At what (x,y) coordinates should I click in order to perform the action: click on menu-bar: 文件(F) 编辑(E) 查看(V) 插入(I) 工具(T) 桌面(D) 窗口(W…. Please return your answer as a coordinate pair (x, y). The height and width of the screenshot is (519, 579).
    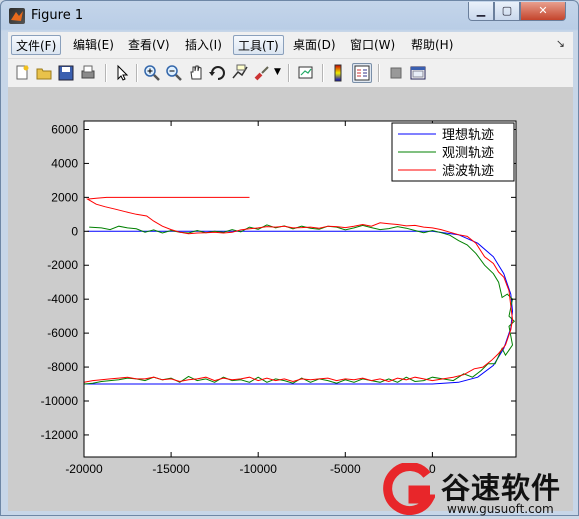
    Looking at the image, I should click on (290, 45).